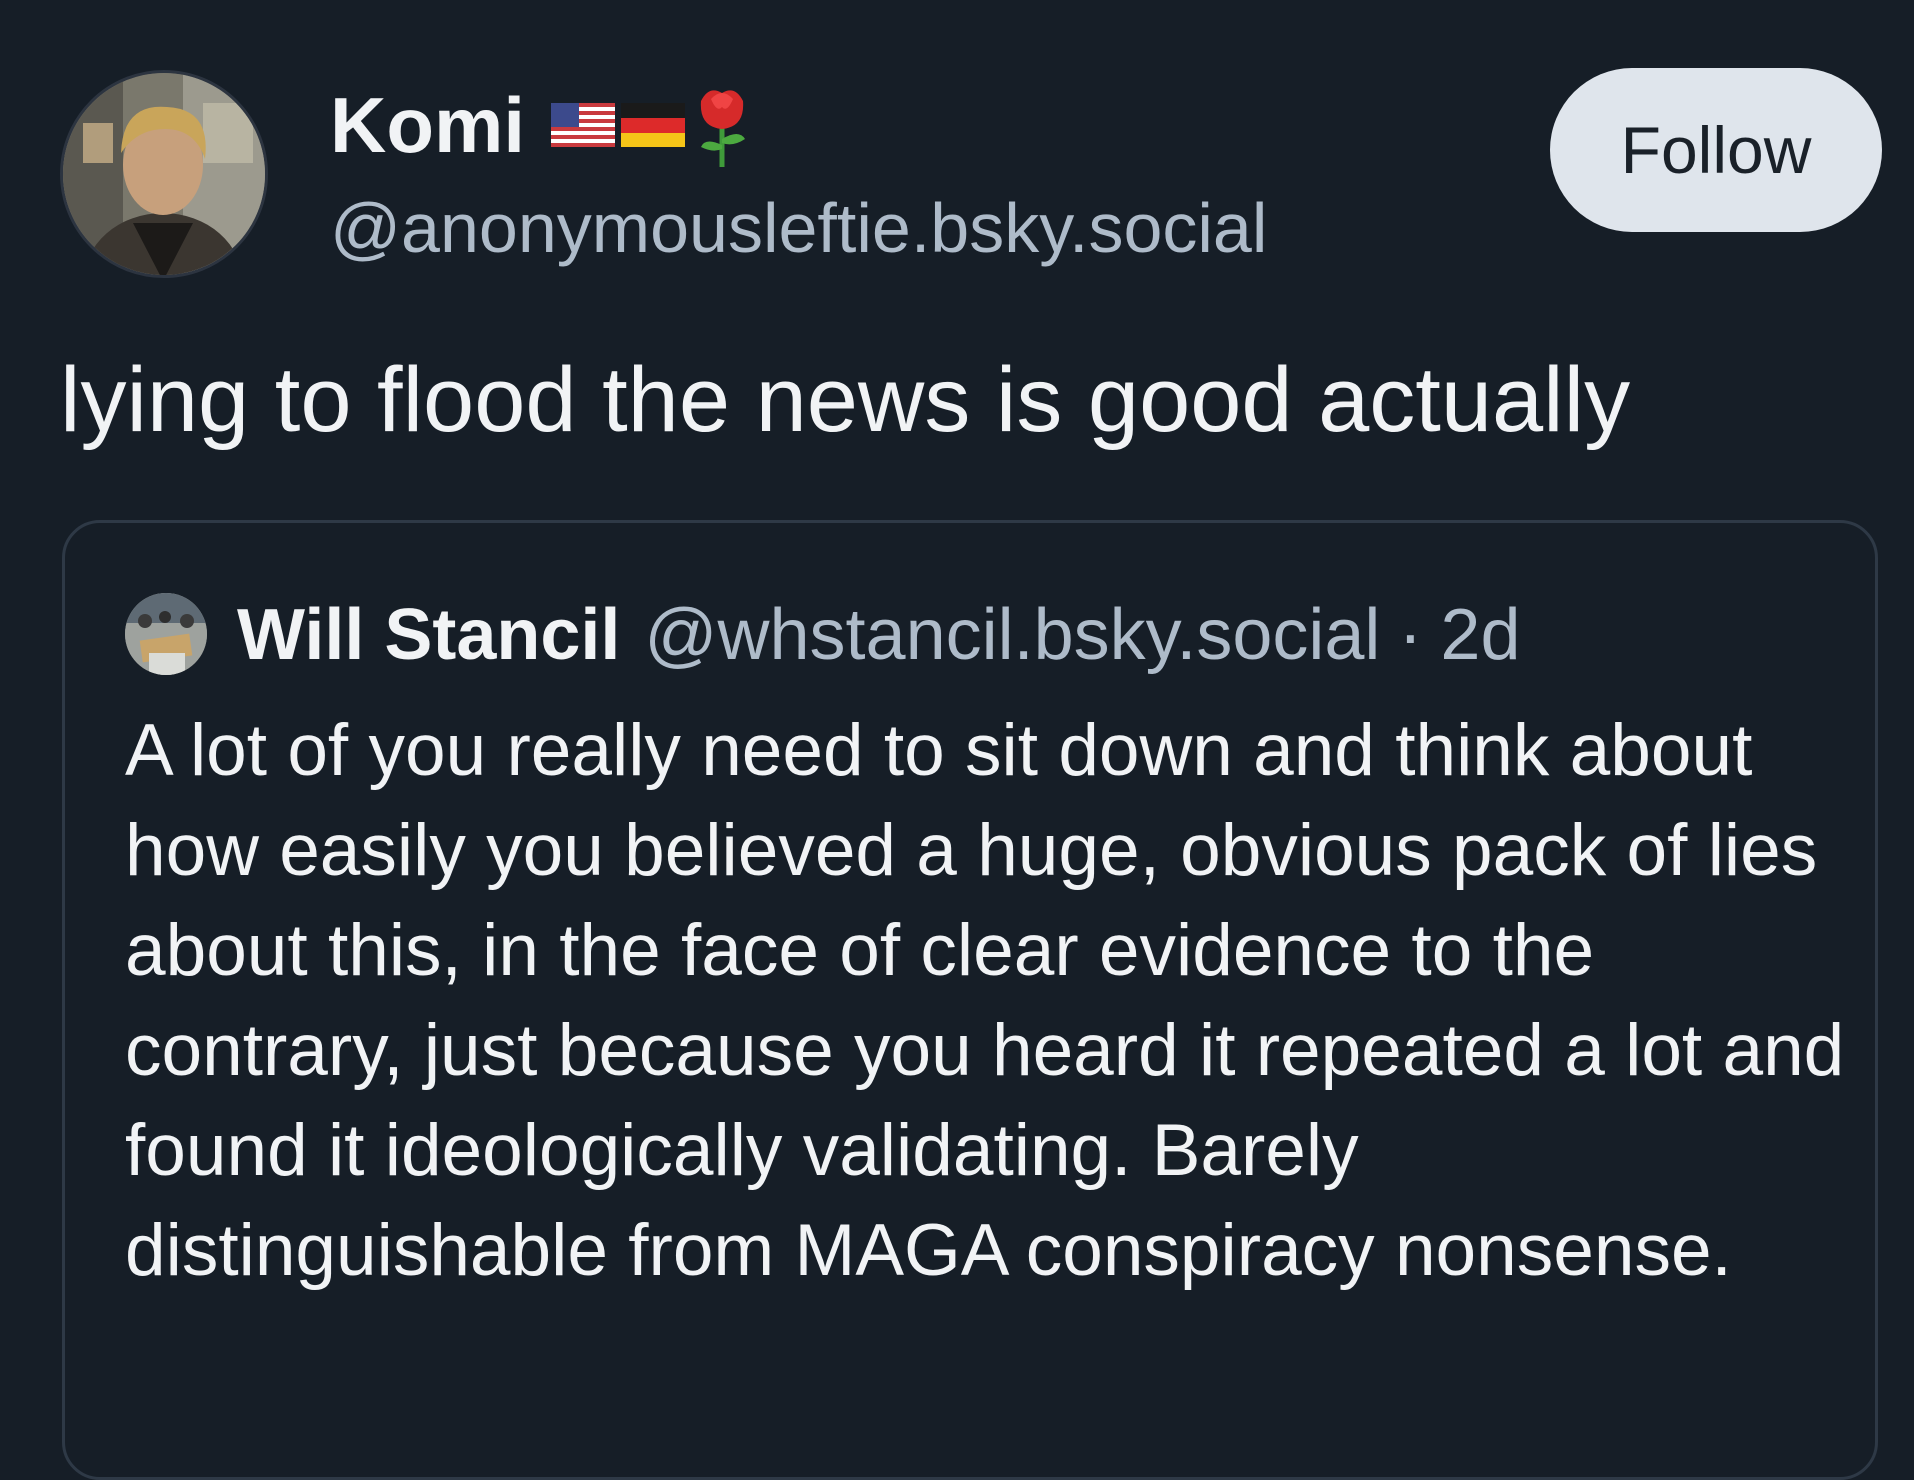 Image resolution: width=1914 pixels, height=1480 pixels. I want to click on author-avatar, so click(164, 174).